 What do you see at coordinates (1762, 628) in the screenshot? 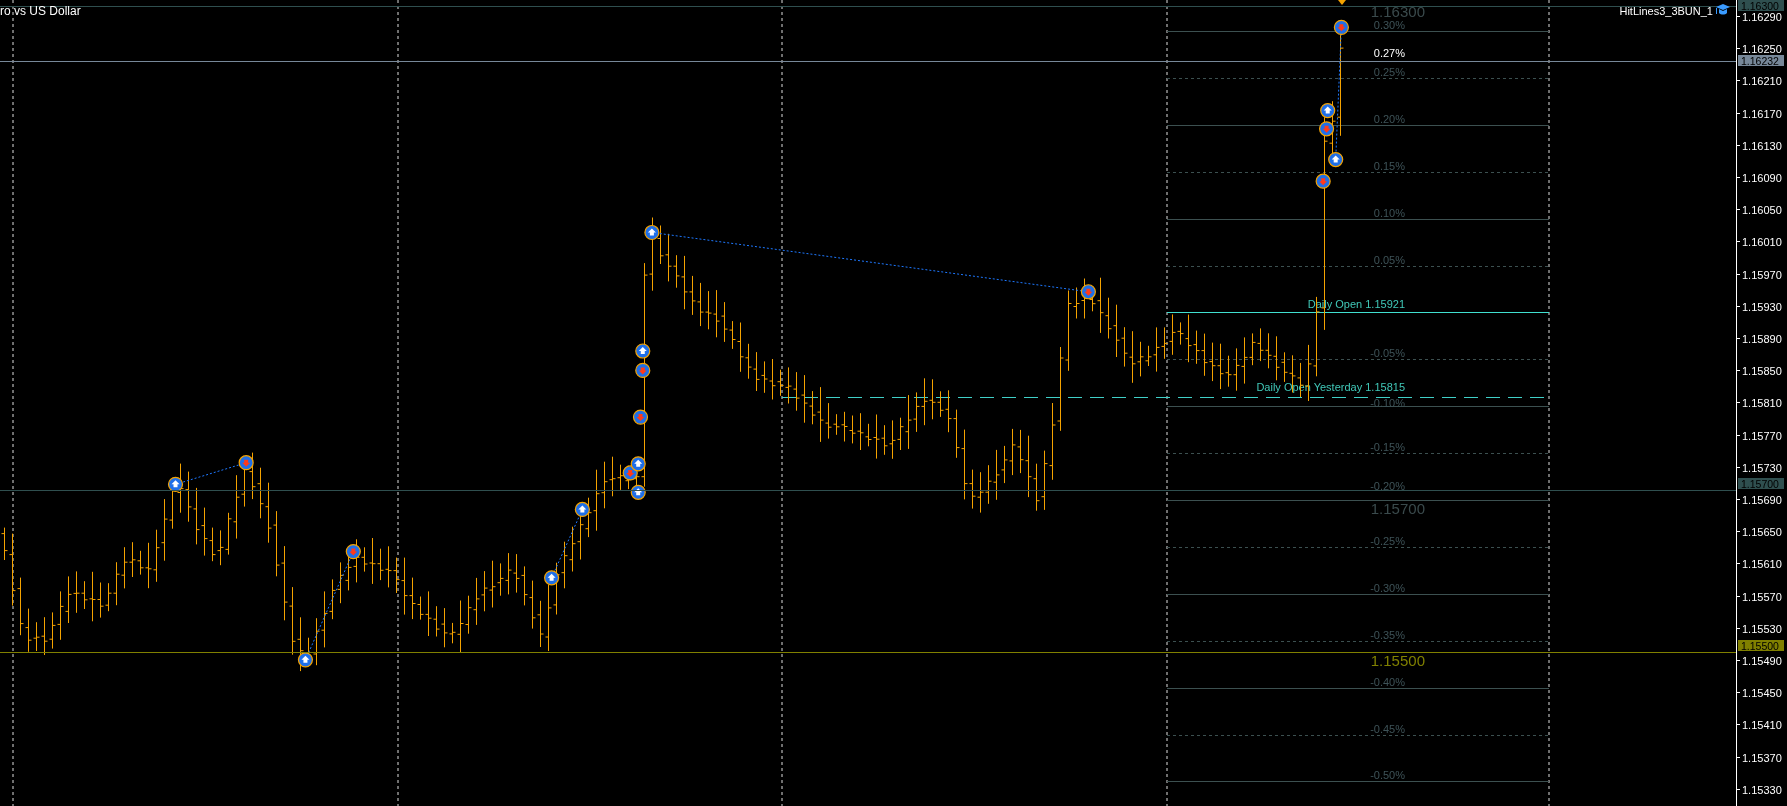
I see `price-tick-label: 1.15530` at bounding box center [1762, 628].